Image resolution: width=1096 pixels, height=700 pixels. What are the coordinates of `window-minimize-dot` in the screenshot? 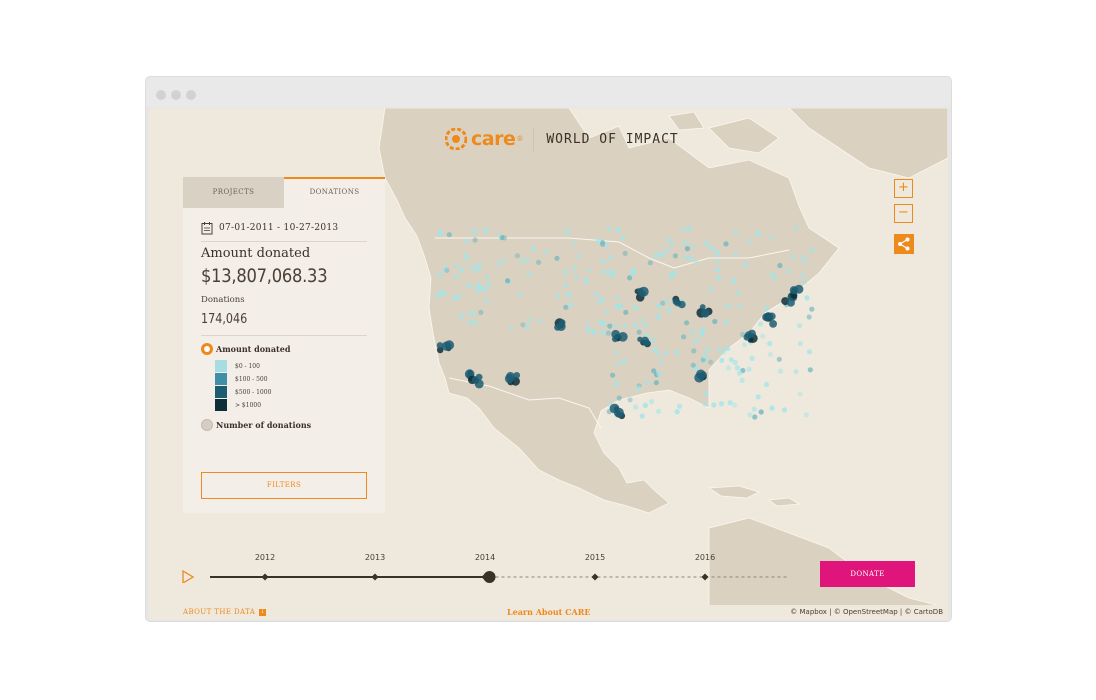 It's located at (176, 95).